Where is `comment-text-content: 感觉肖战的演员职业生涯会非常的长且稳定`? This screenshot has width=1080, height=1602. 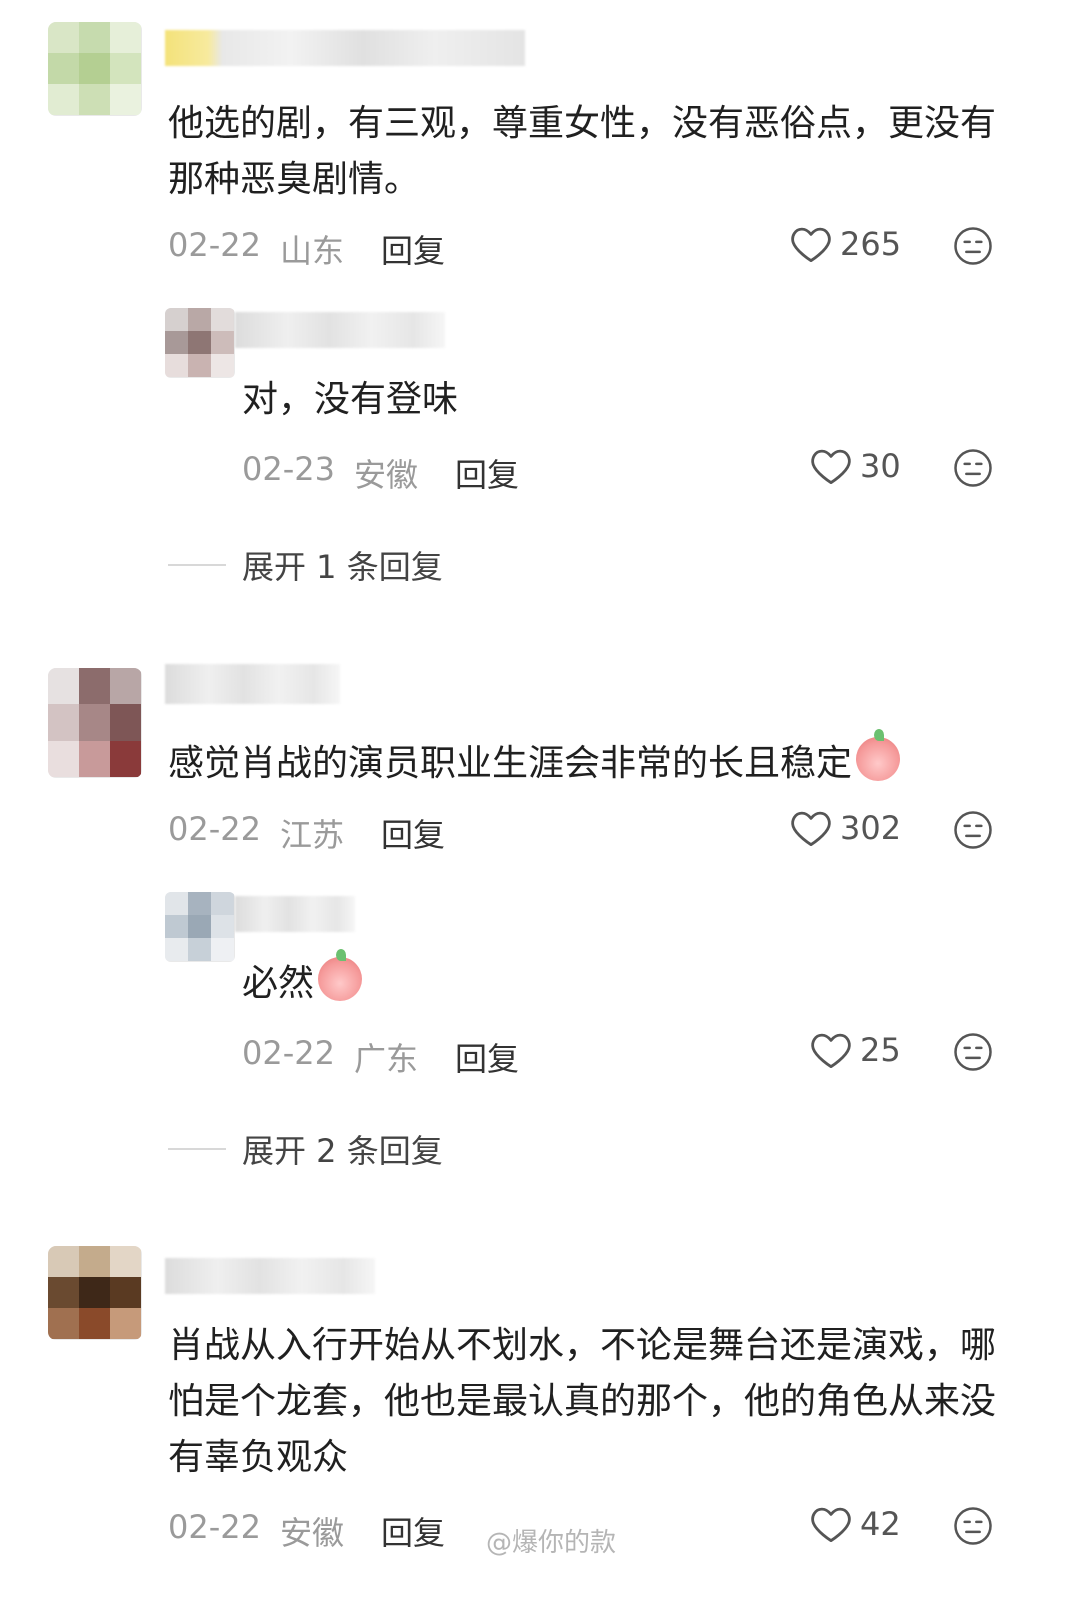 comment-text-content: 感觉肖战的演员职业生涯会非常的长且稳定 is located at coordinates (510, 763).